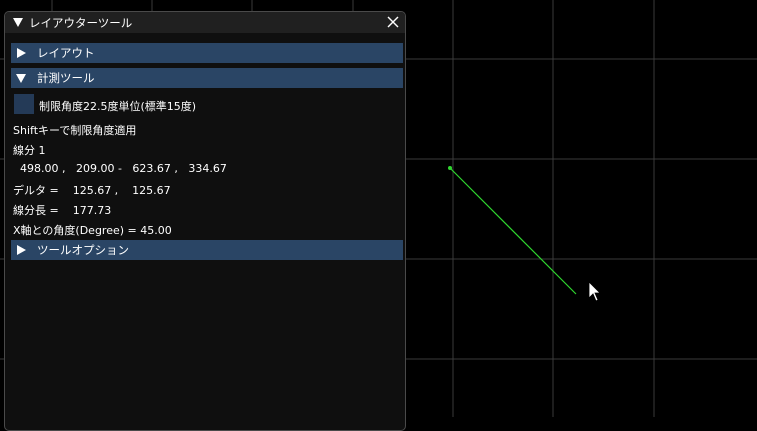  What do you see at coordinates (207, 78) in the screenshot?
I see `section-header-measure: 計測ツール` at bounding box center [207, 78].